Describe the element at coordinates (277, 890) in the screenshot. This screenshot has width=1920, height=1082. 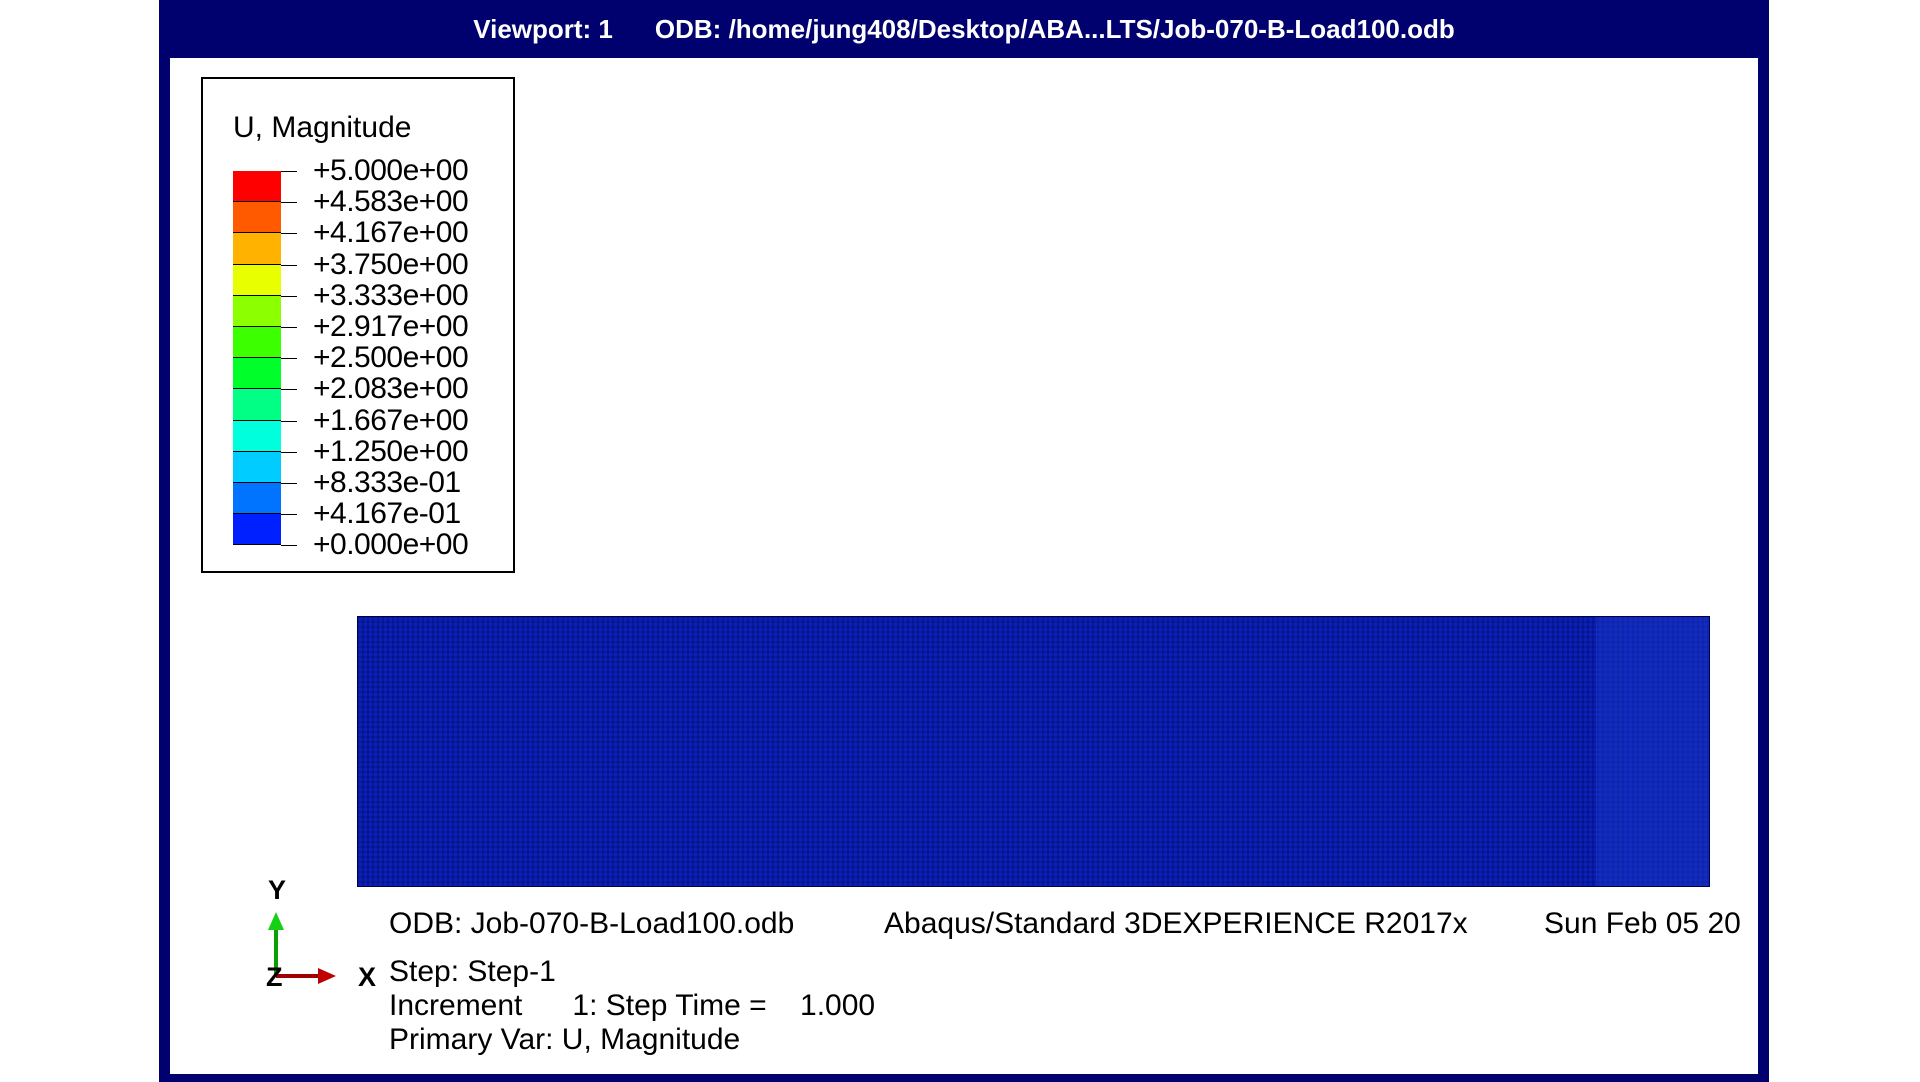
I see `triad-y-label: Y` at that location.